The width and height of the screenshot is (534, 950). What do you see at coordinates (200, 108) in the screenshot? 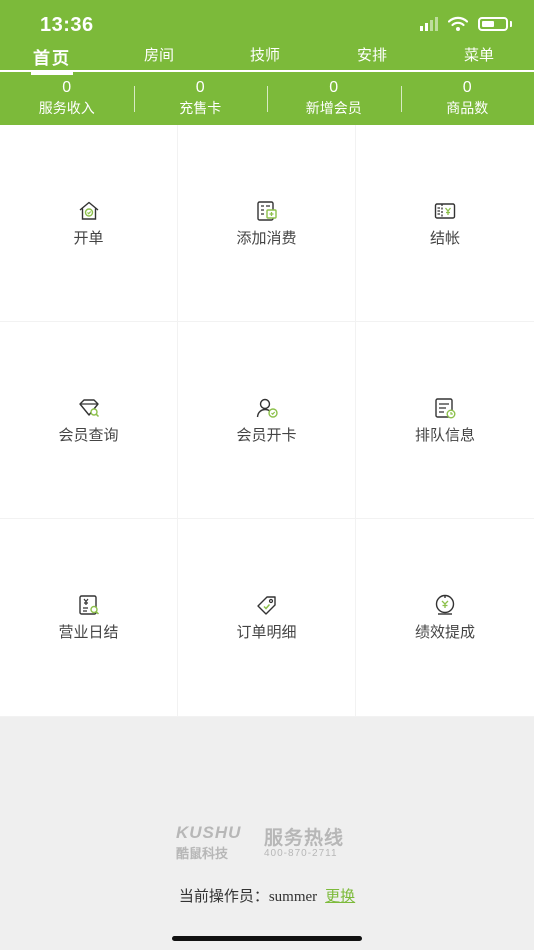
I see `stat-label: 充售卡` at bounding box center [200, 108].